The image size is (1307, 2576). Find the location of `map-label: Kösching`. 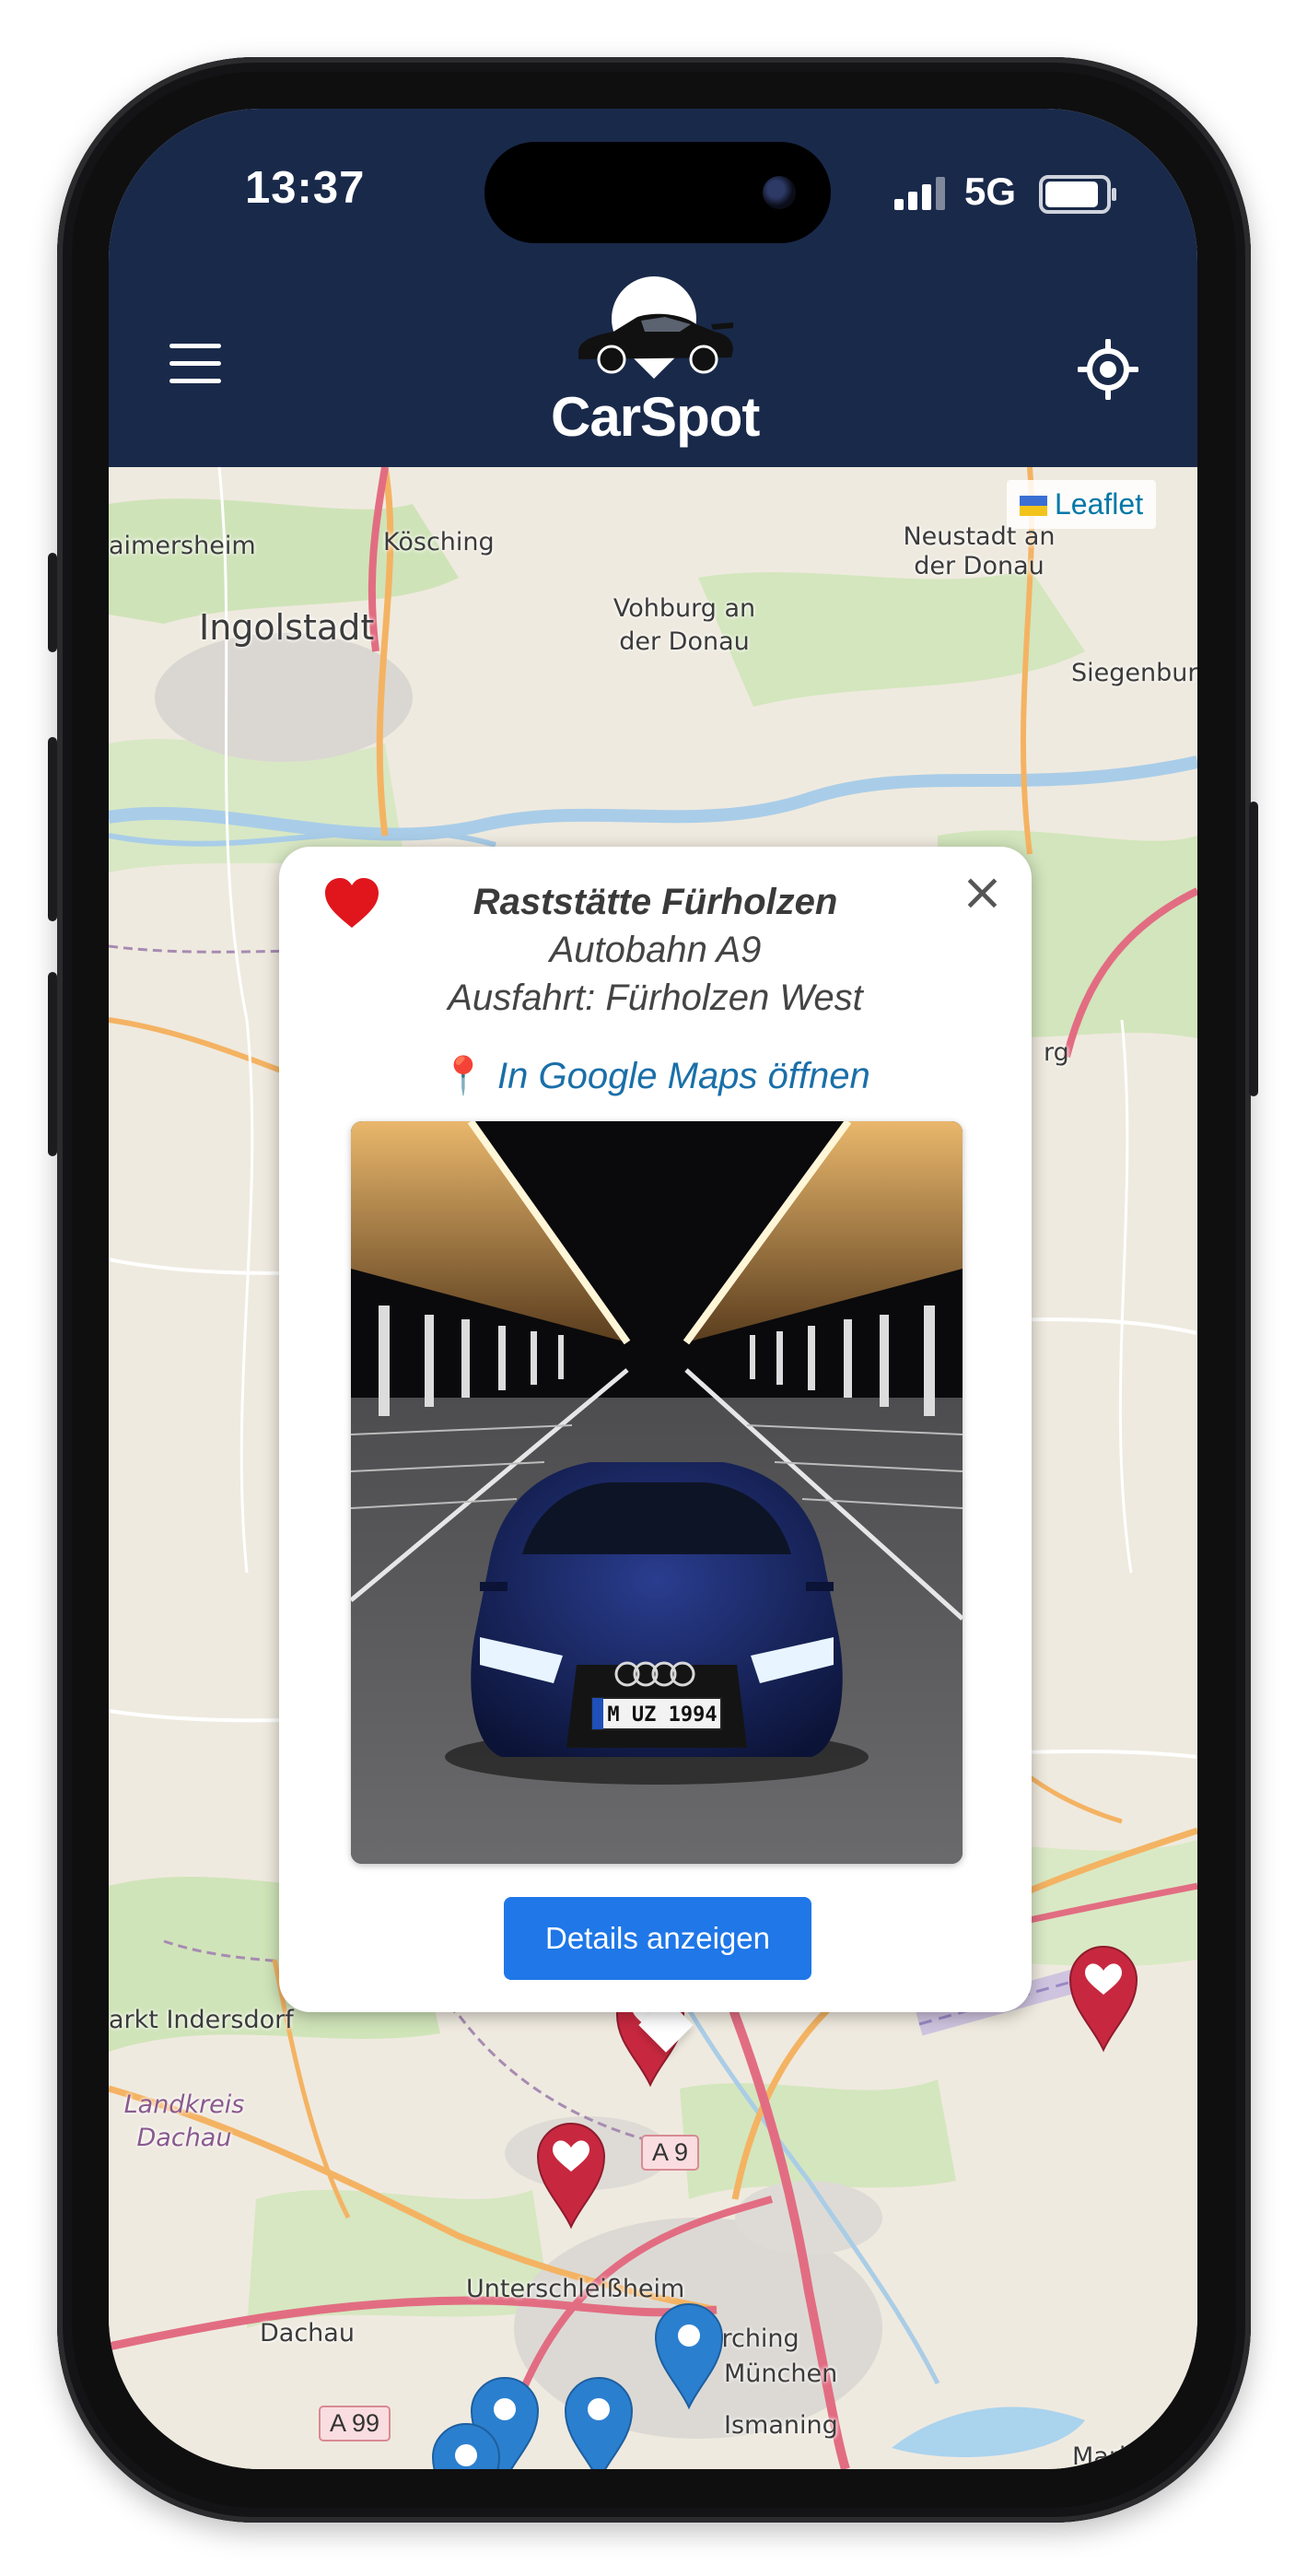

map-label: Kösching is located at coordinates (439, 542).